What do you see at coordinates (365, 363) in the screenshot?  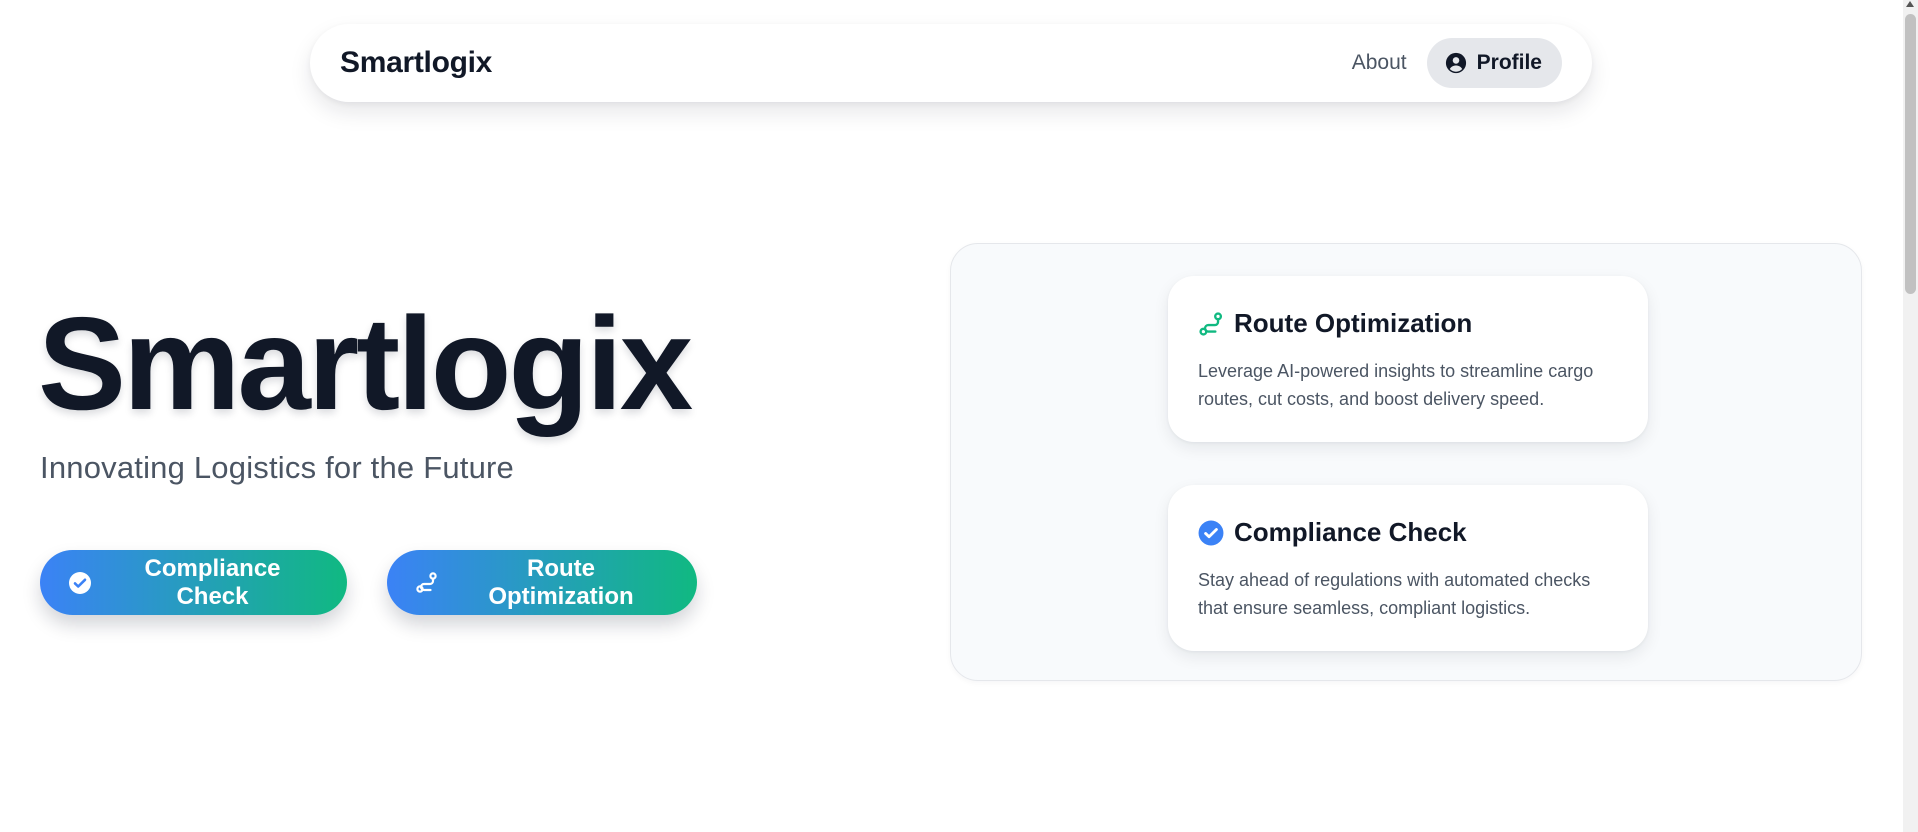 I see `hero-title: Smartlogix` at bounding box center [365, 363].